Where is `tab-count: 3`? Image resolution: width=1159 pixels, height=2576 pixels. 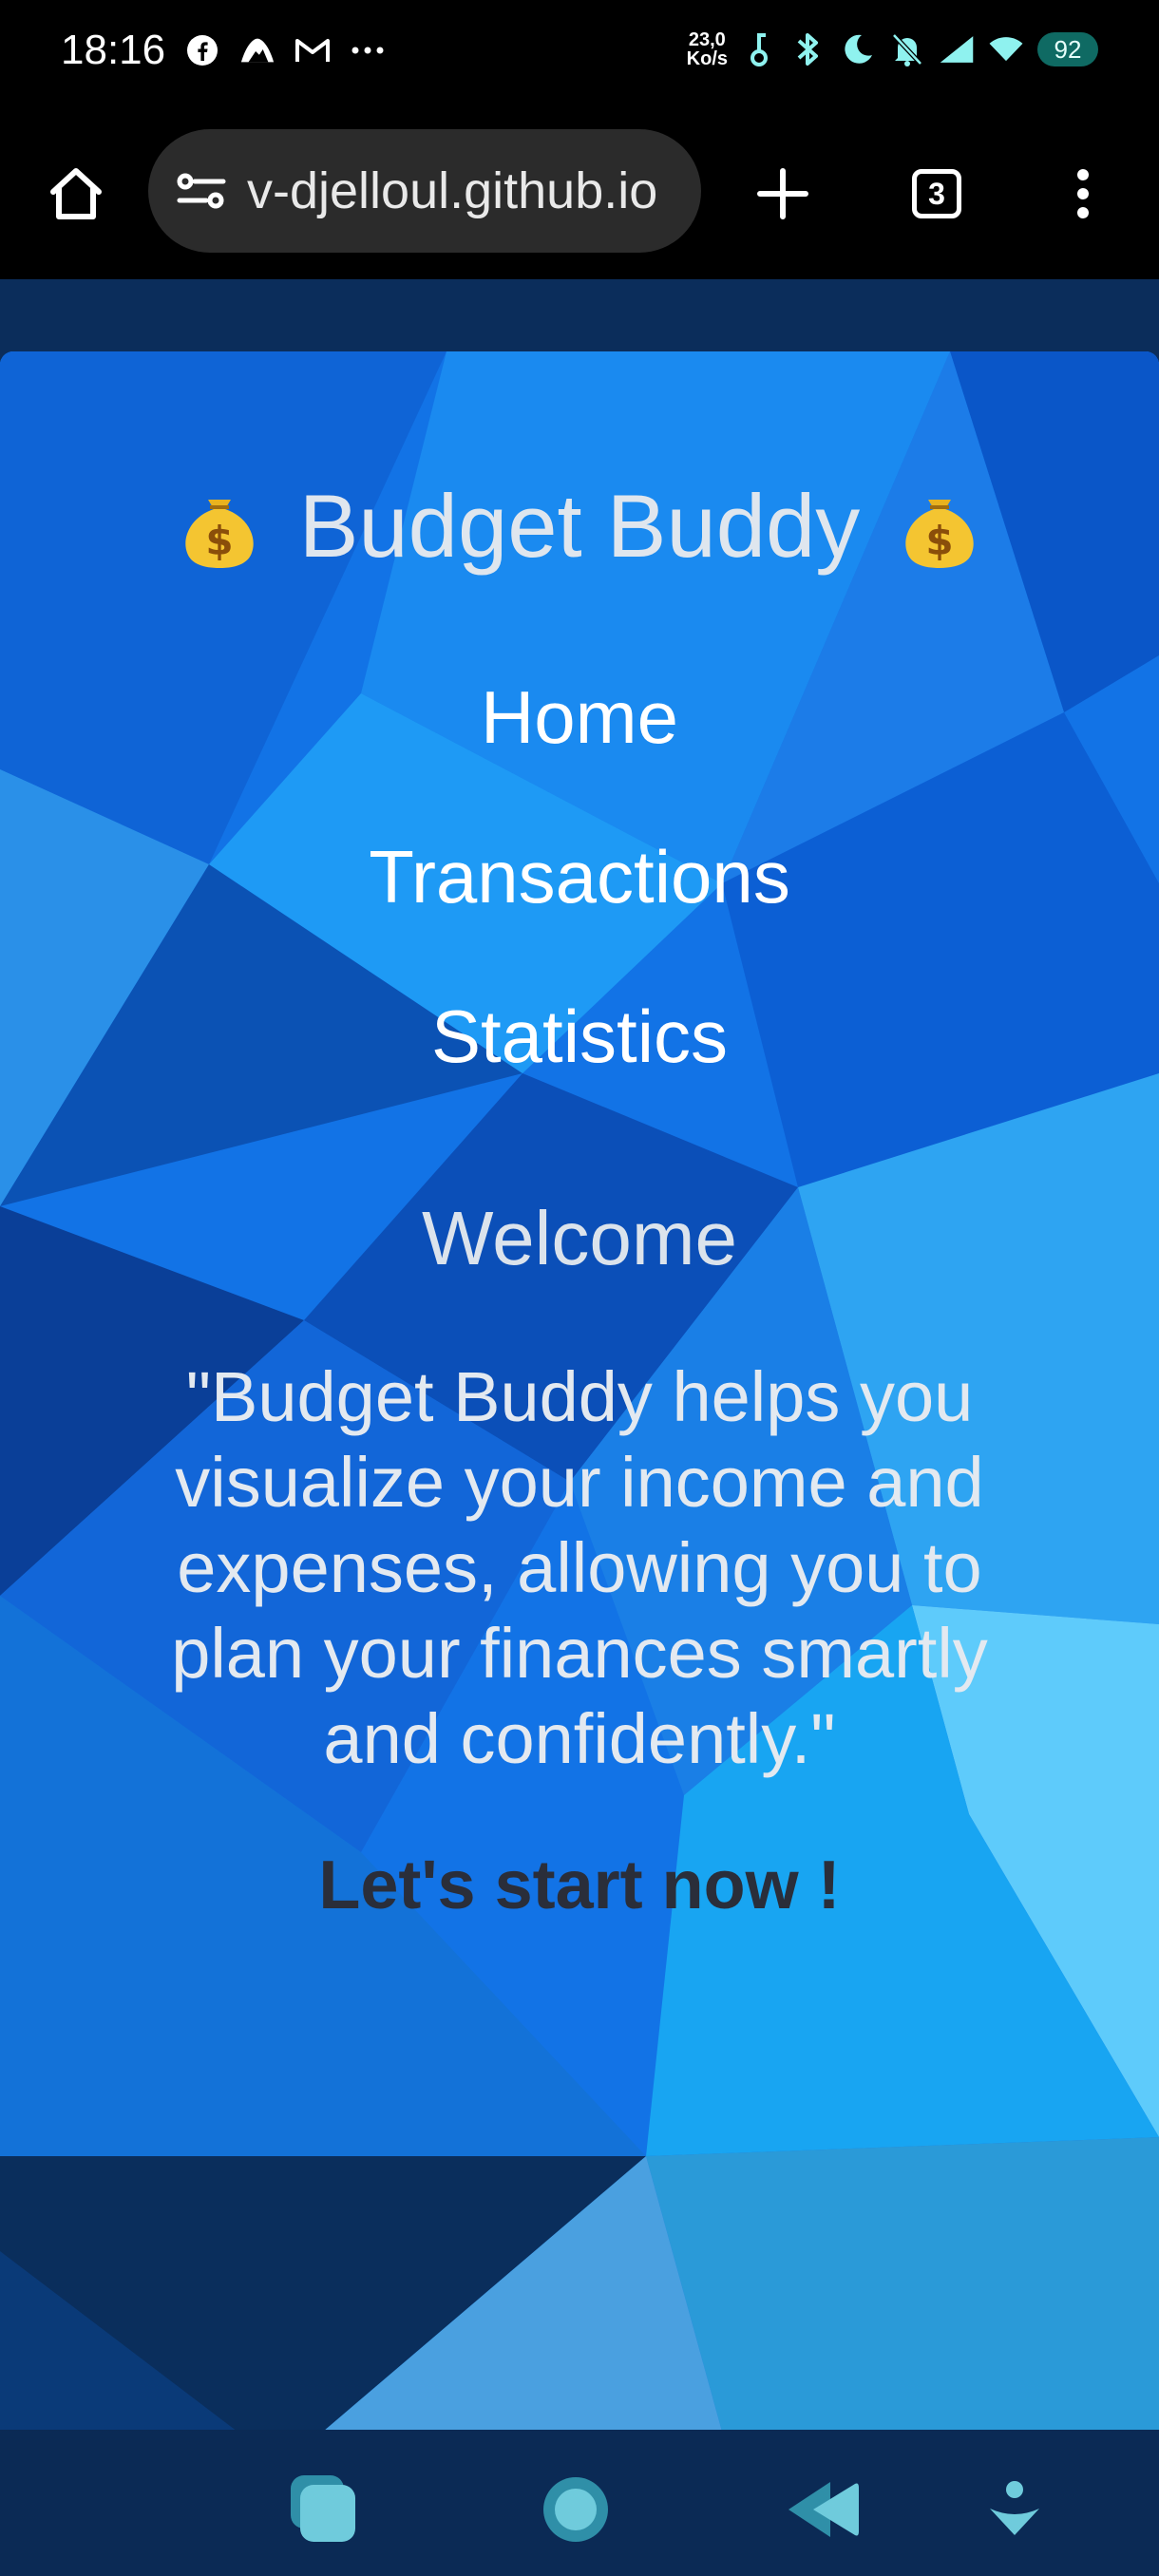 tab-count: 3 is located at coordinates (936, 193).